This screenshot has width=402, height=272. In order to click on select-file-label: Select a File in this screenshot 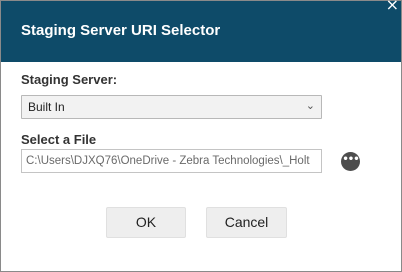, I will do `click(59, 139)`.